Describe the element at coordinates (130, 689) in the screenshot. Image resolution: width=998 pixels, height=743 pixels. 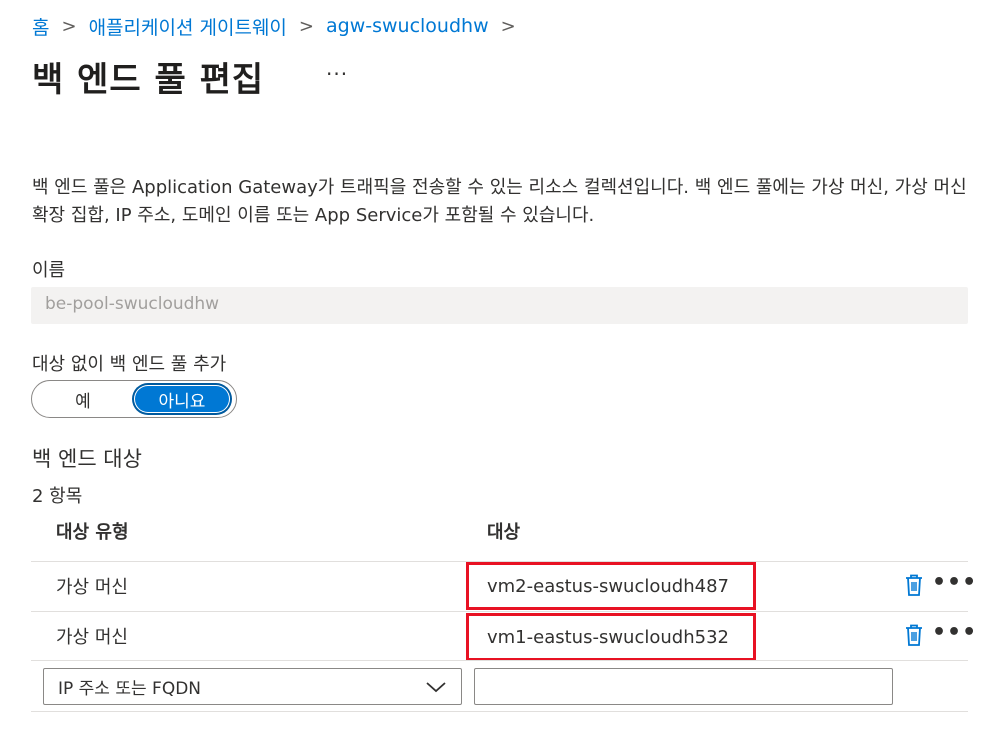
I see `target-type-select-value: IP 주소 또는 FQDN` at that location.